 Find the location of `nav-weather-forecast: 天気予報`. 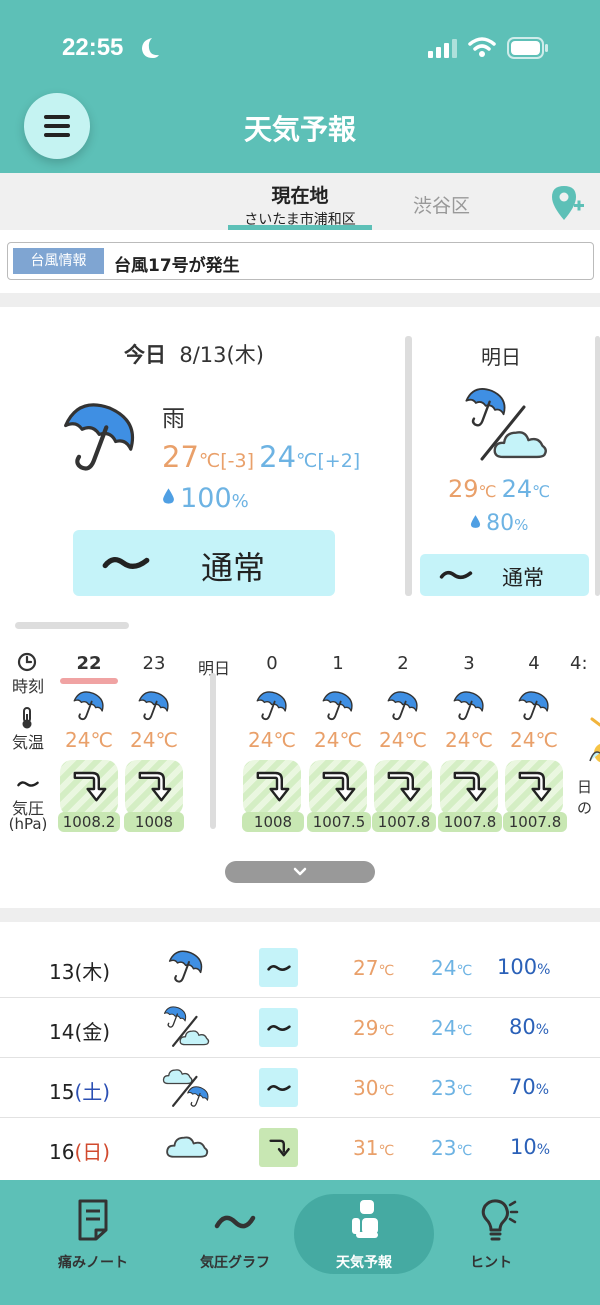

nav-weather-forecast: 天気予報 is located at coordinates (364, 1234).